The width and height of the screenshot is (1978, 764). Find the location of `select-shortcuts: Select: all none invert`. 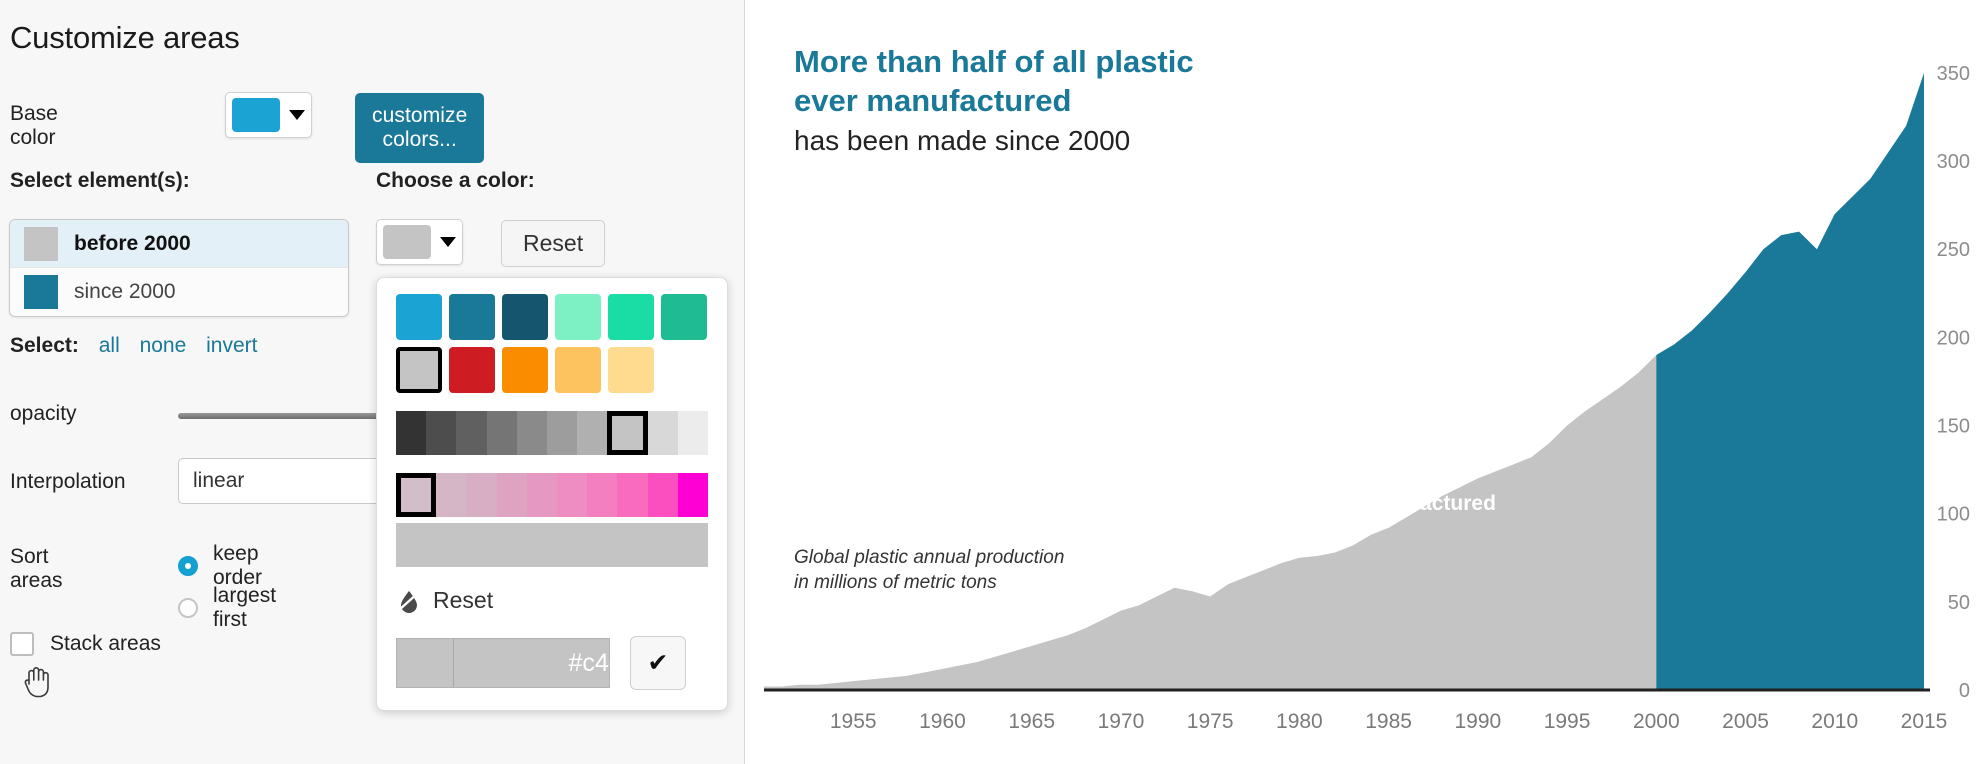

select-shortcuts: Select: all none invert is located at coordinates (134, 346).